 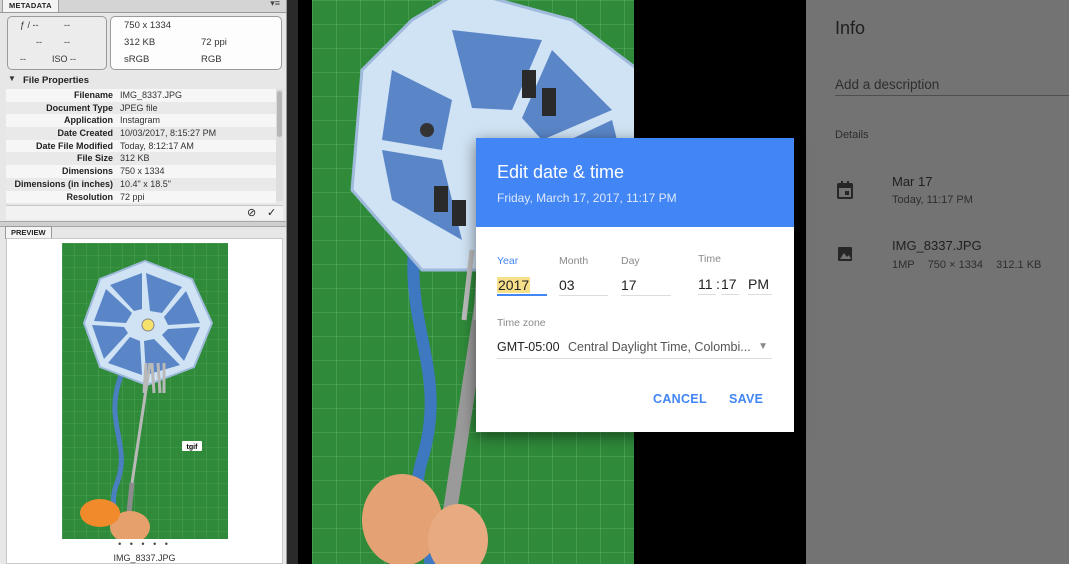 I want to click on file-properties-title: File Properties, so click(x=56, y=80).